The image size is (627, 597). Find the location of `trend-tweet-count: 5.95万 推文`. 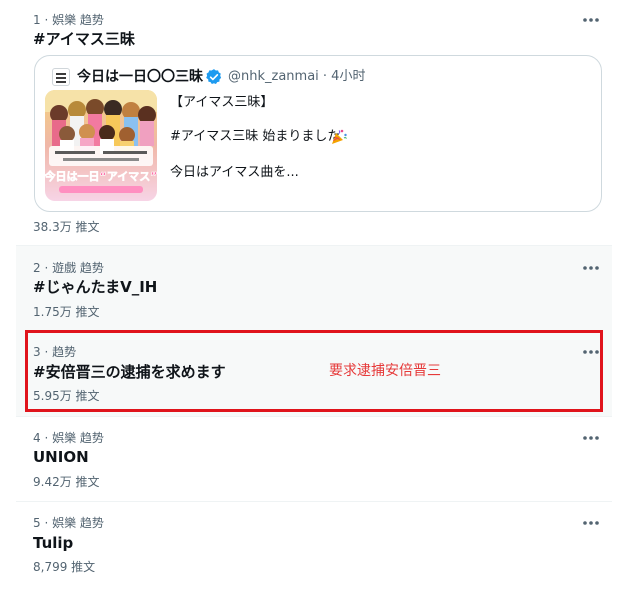

trend-tweet-count: 5.95万 推文 is located at coordinates (66, 396).